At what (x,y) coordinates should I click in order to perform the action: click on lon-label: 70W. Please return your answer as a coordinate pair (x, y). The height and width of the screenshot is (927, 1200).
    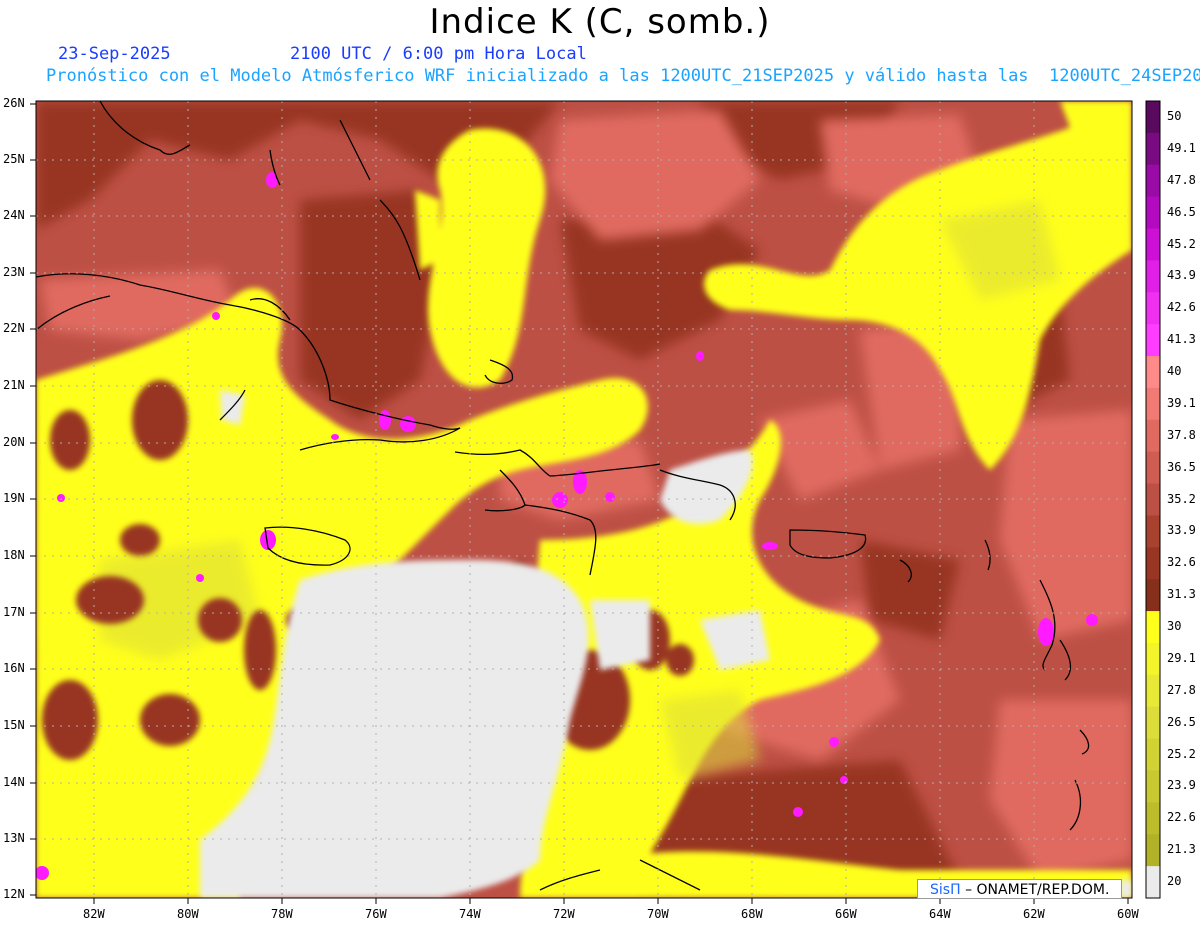
    Looking at the image, I should click on (658, 914).